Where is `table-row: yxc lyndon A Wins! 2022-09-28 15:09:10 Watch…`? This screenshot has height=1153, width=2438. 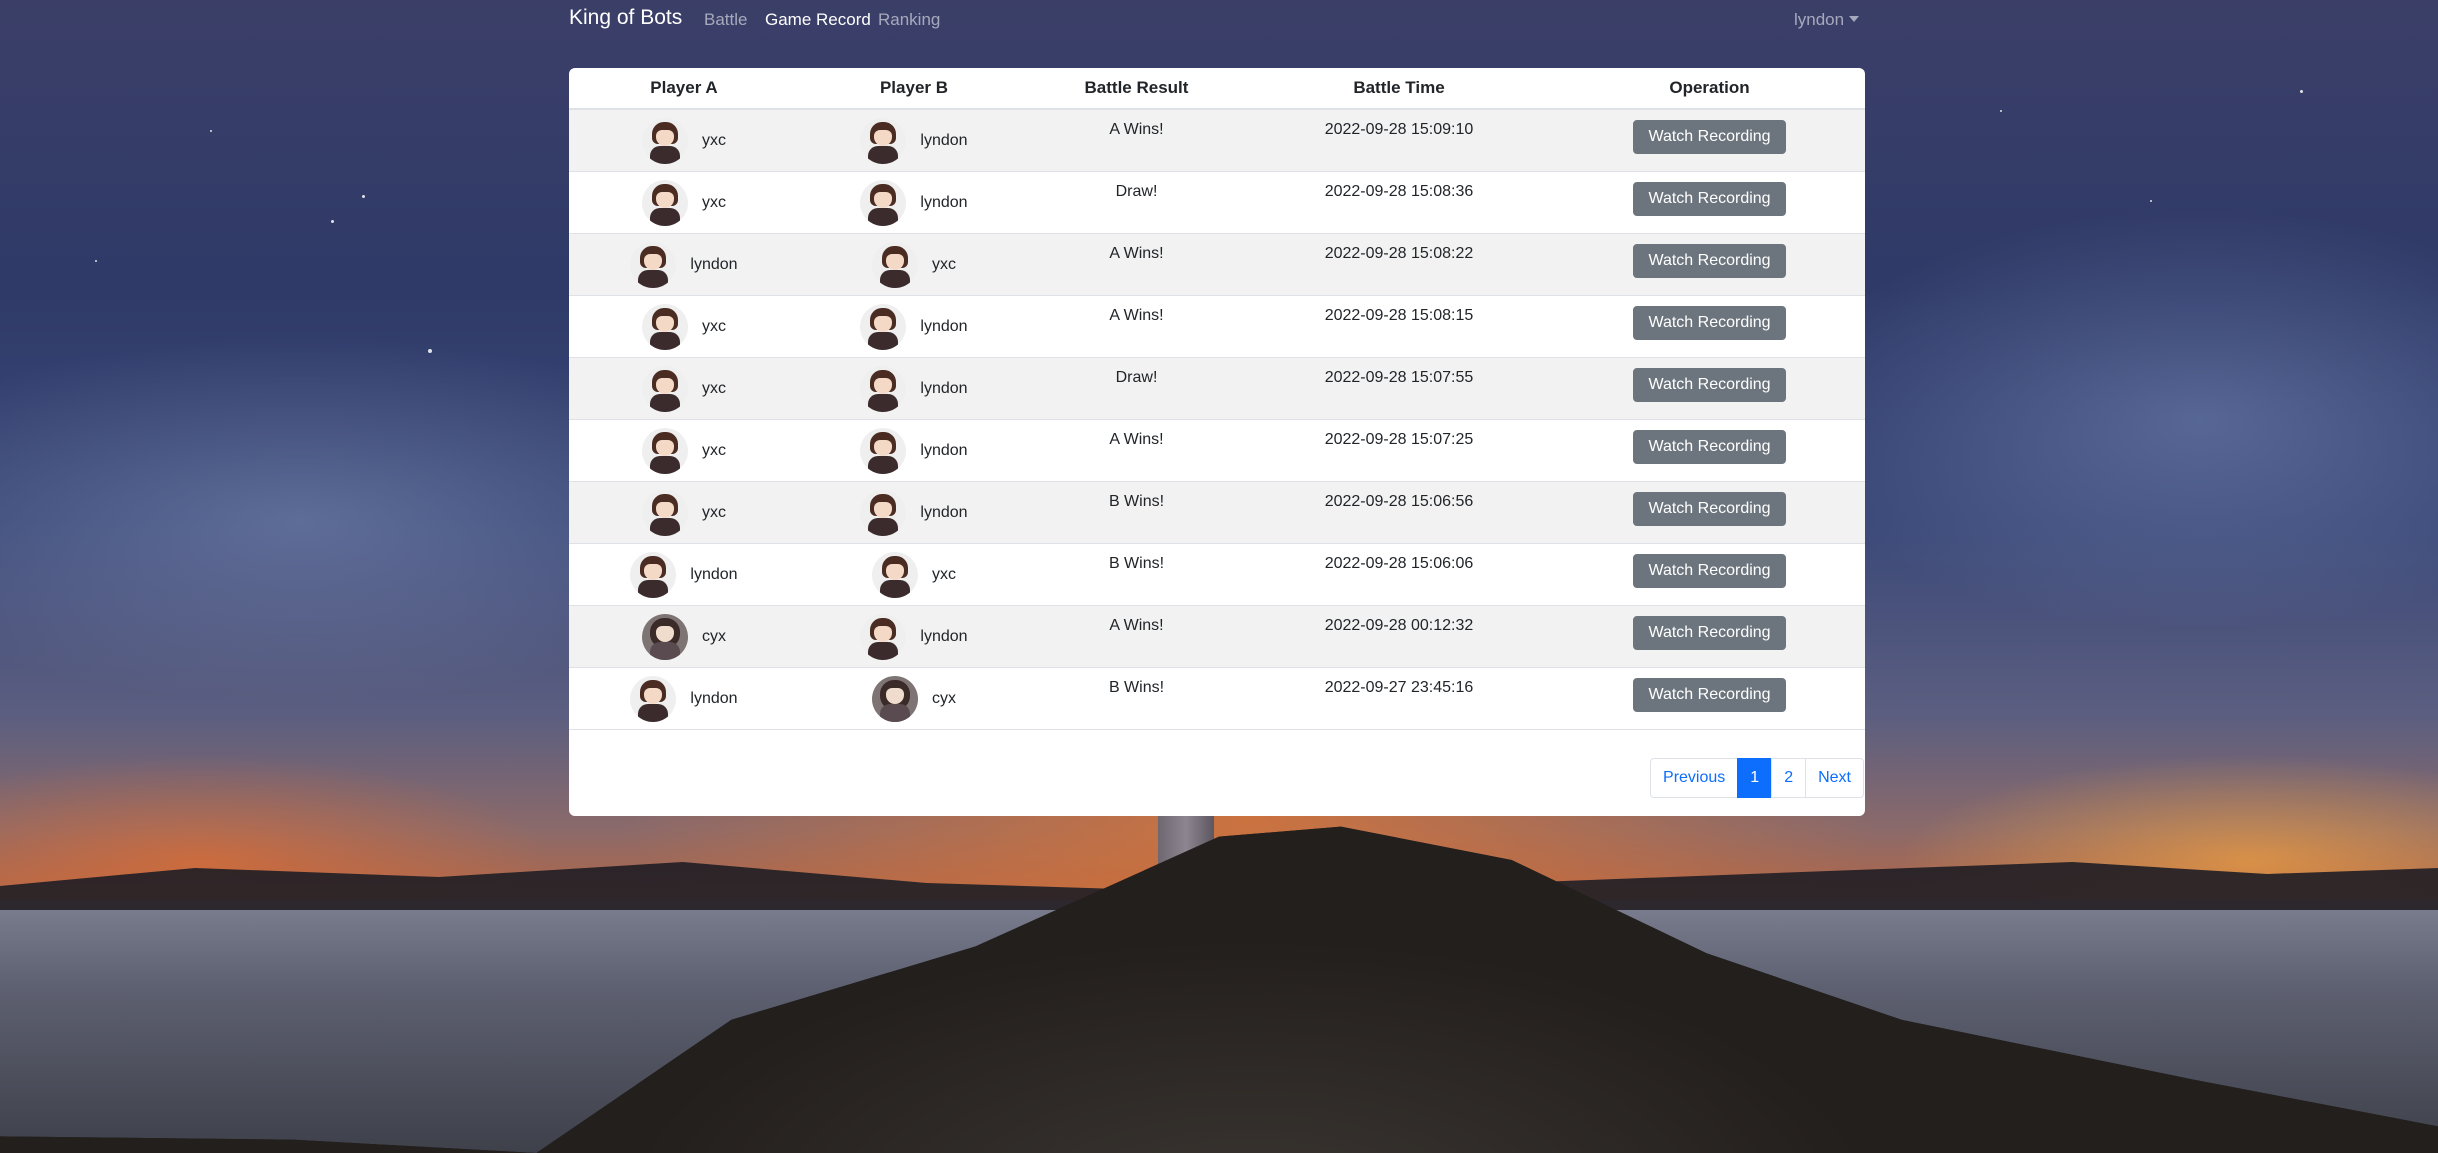
table-row: yxc lyndon A Wins! 2022-09-28 15:09:10 Watch… is located at coordinates (1217, 140).